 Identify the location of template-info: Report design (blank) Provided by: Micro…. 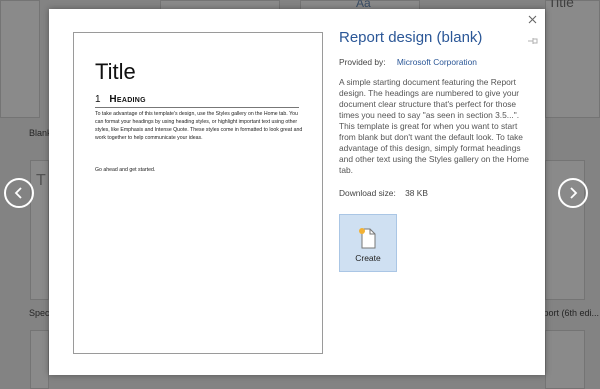
(434, 113).